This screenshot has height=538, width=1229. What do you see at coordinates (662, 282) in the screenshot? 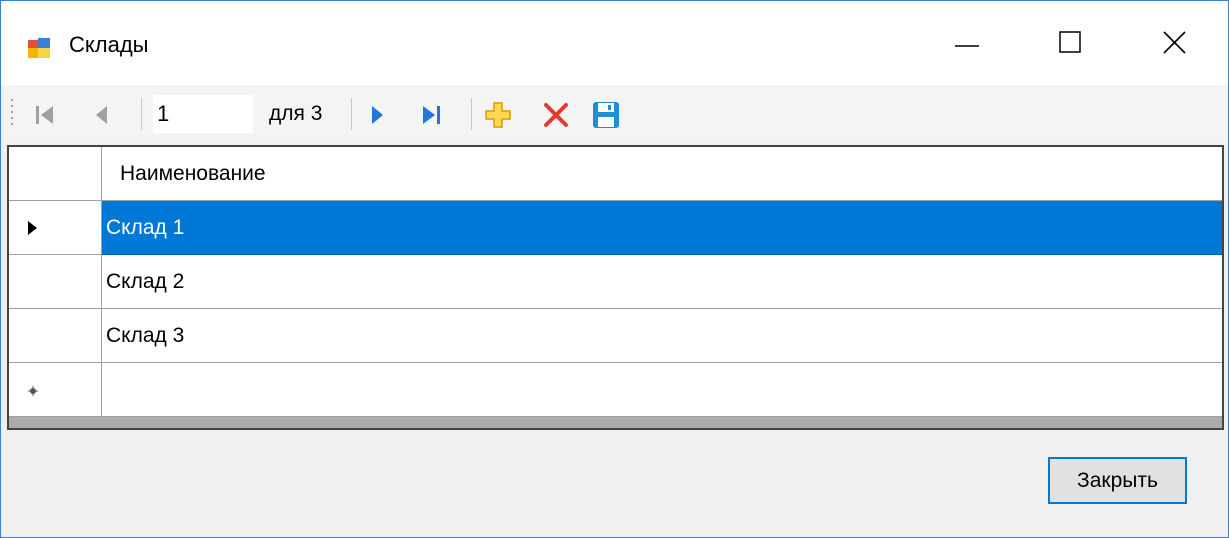
I see `grid-cell-name: Склад 2` at bounding box center [662, 282].